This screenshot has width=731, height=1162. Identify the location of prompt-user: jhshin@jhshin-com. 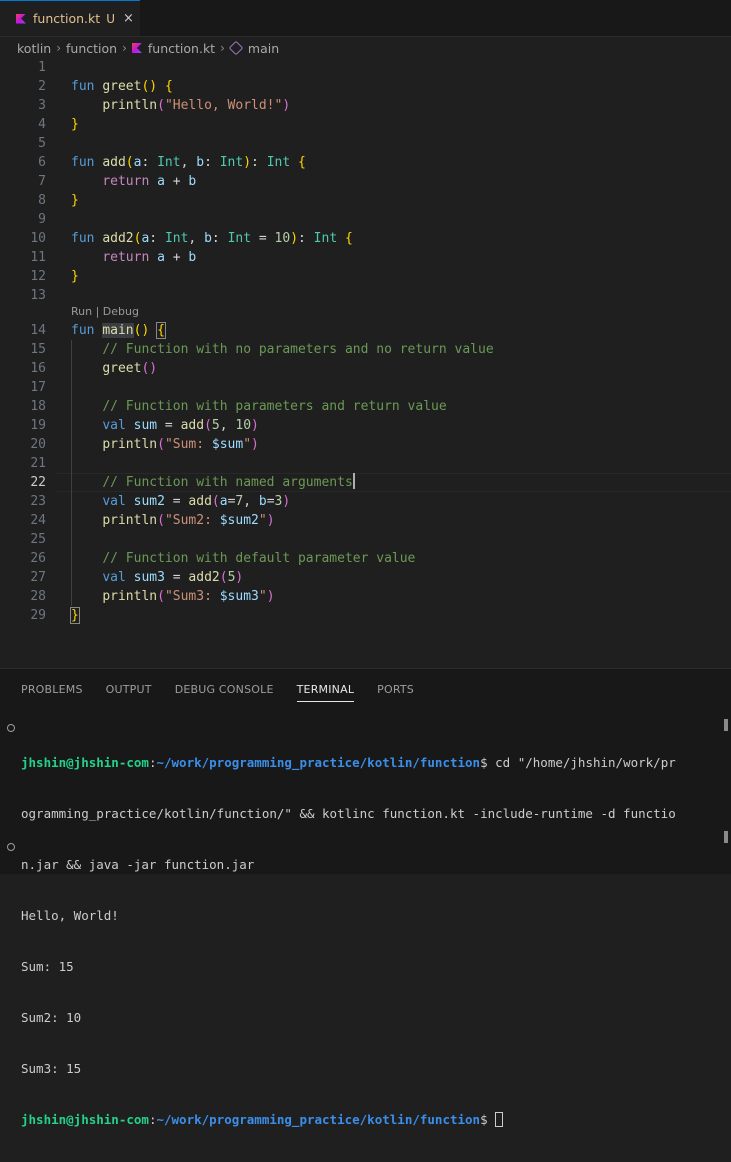
(85, 1119).